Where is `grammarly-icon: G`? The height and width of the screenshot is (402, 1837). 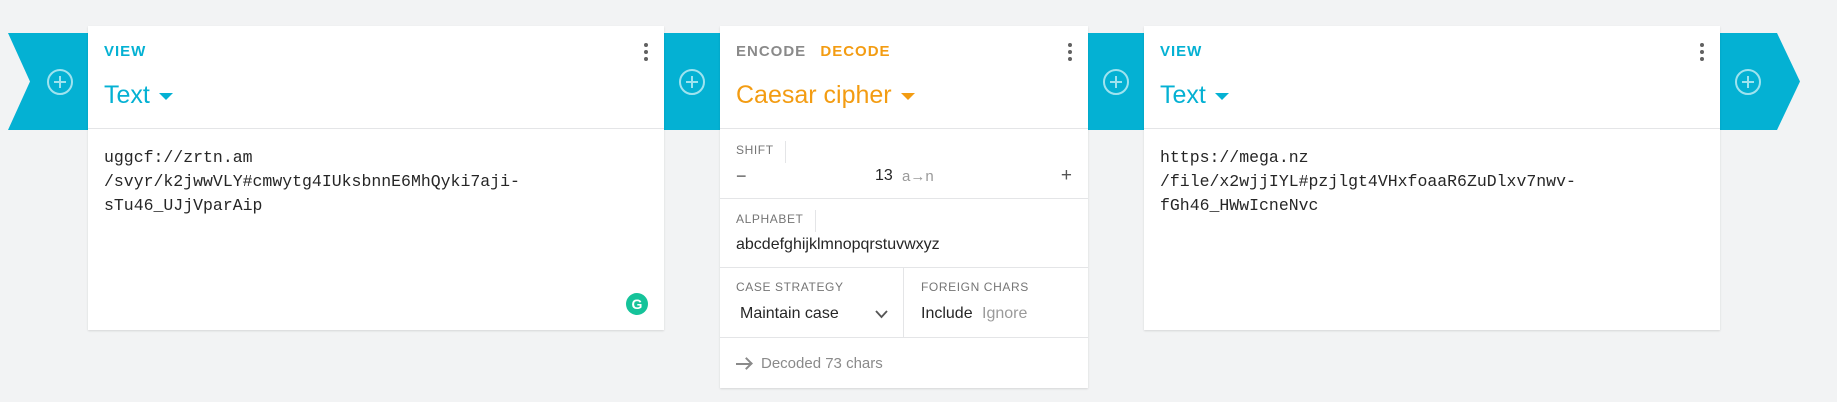
grammarly-icon: G is located at coordinates (637, 304).